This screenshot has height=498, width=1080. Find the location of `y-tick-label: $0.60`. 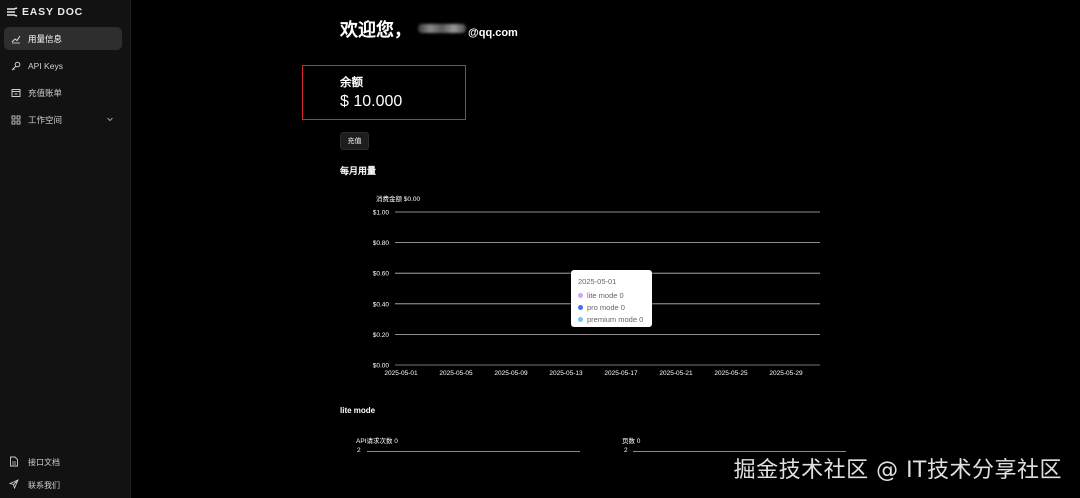

y-tick-label: $0.60 is located at coordinates (381, 274).